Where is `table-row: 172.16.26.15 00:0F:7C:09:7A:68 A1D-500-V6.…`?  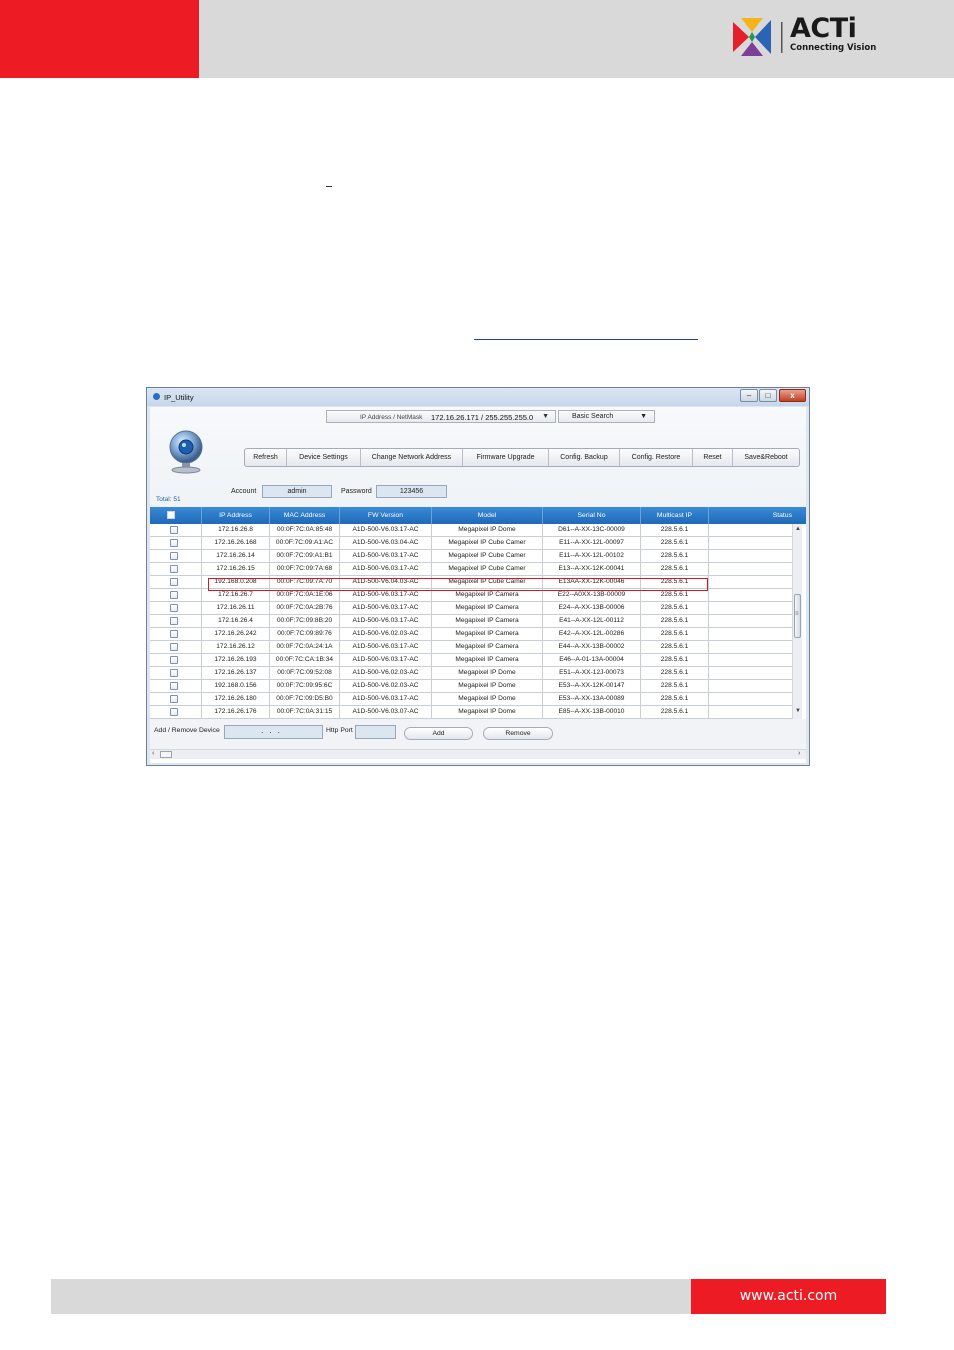
table-row: 172.16.26.15 00:0F:7C:09:7A:68 A1D-500-V6.… is located at coordinates (471, 569).